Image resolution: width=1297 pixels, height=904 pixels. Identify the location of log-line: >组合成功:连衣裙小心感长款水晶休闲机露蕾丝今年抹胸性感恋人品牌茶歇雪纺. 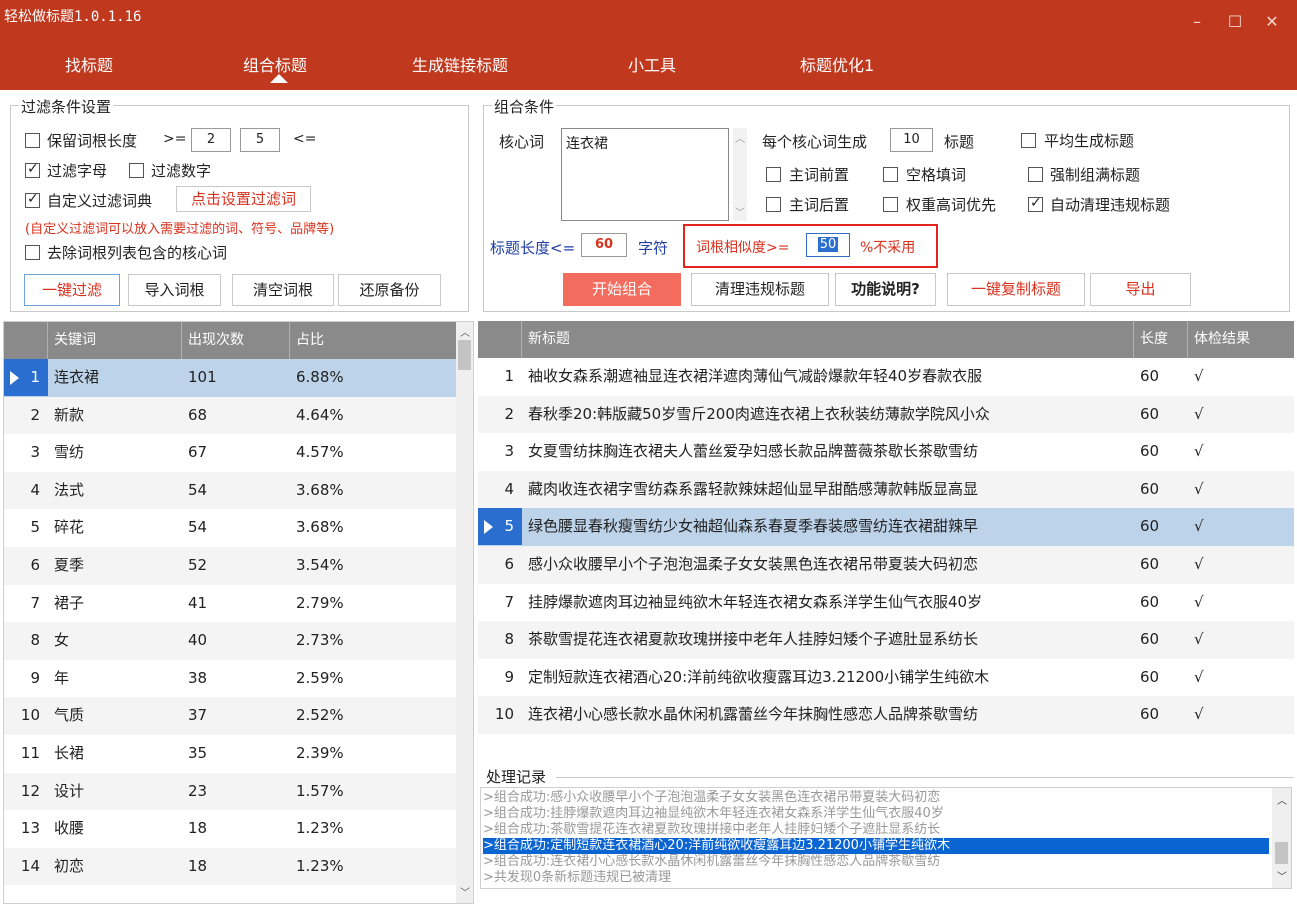
(711, 862).